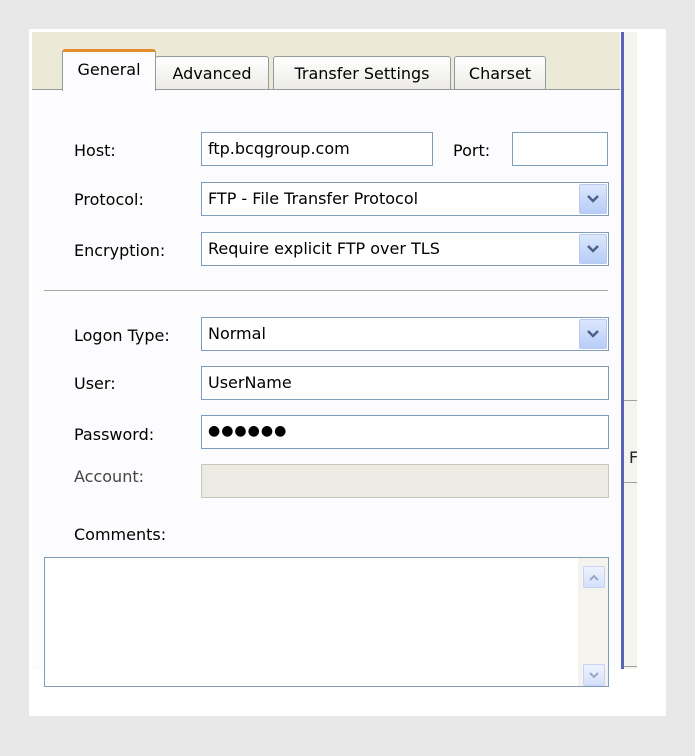  Describe the element at coordinates (317, 149) in the screenshot. I see `host-input: ftp.bcqgroup.com` at that location.